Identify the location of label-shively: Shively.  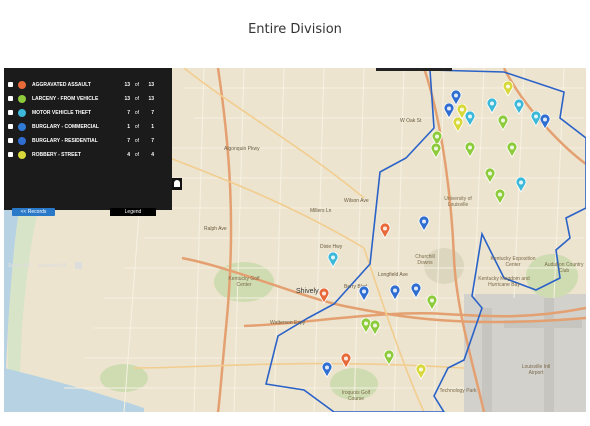
(307, 291).